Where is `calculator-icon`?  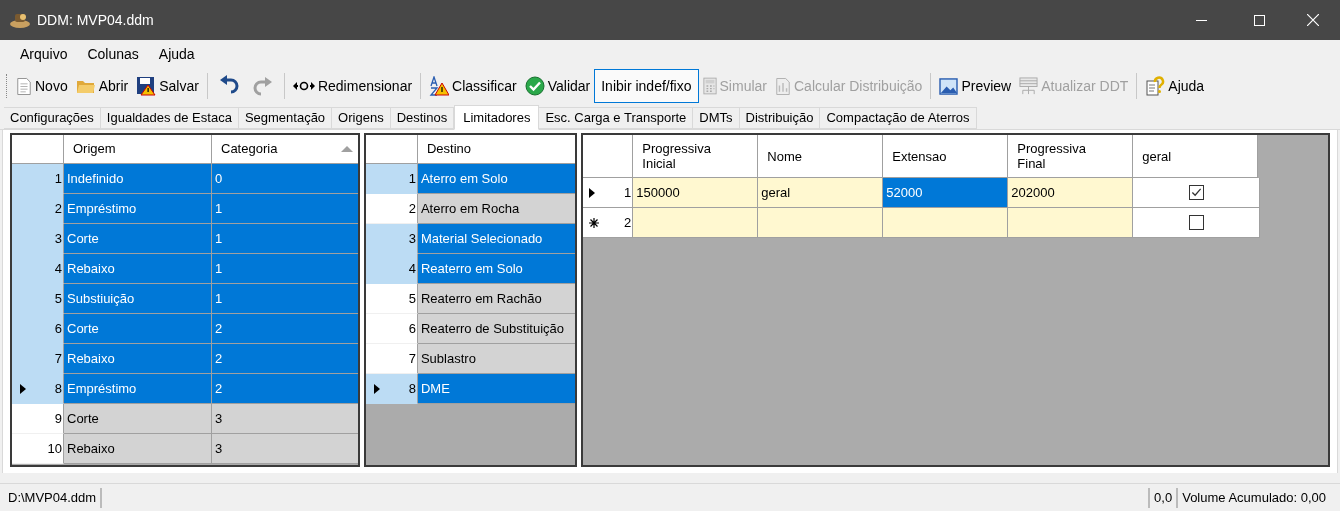
calculator-icon is located at coordinates (709, 86).